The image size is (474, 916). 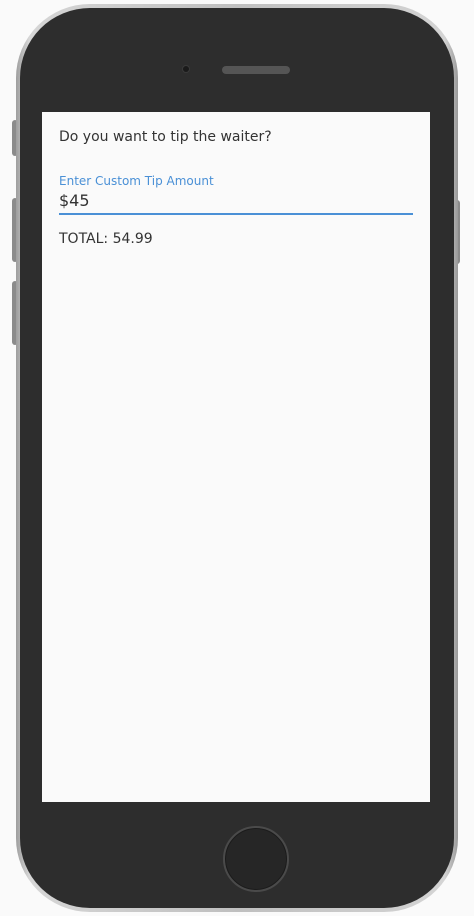 What do you see at coordinates (236, 214) in the screenshot?
I see `custom-tip-underline` at bounding box center [236, 214].